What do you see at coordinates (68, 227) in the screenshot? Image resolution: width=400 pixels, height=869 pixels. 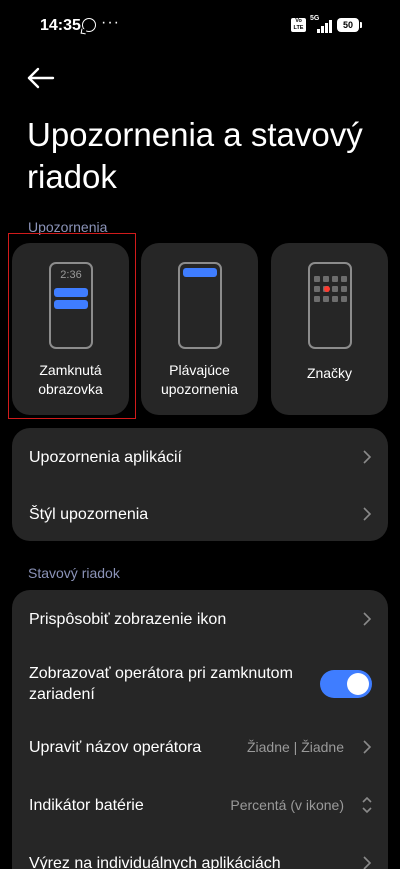 I see `section-label-notifications: Upozornenia` at bounding box center [68, 227].